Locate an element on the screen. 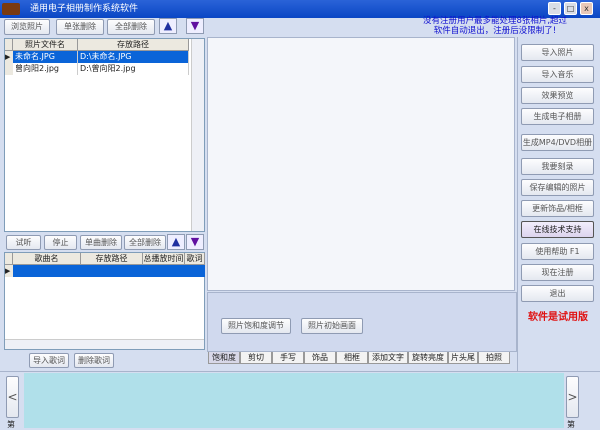  tab-intro-outro: 片头尾 is located at coordinates (463, 358).